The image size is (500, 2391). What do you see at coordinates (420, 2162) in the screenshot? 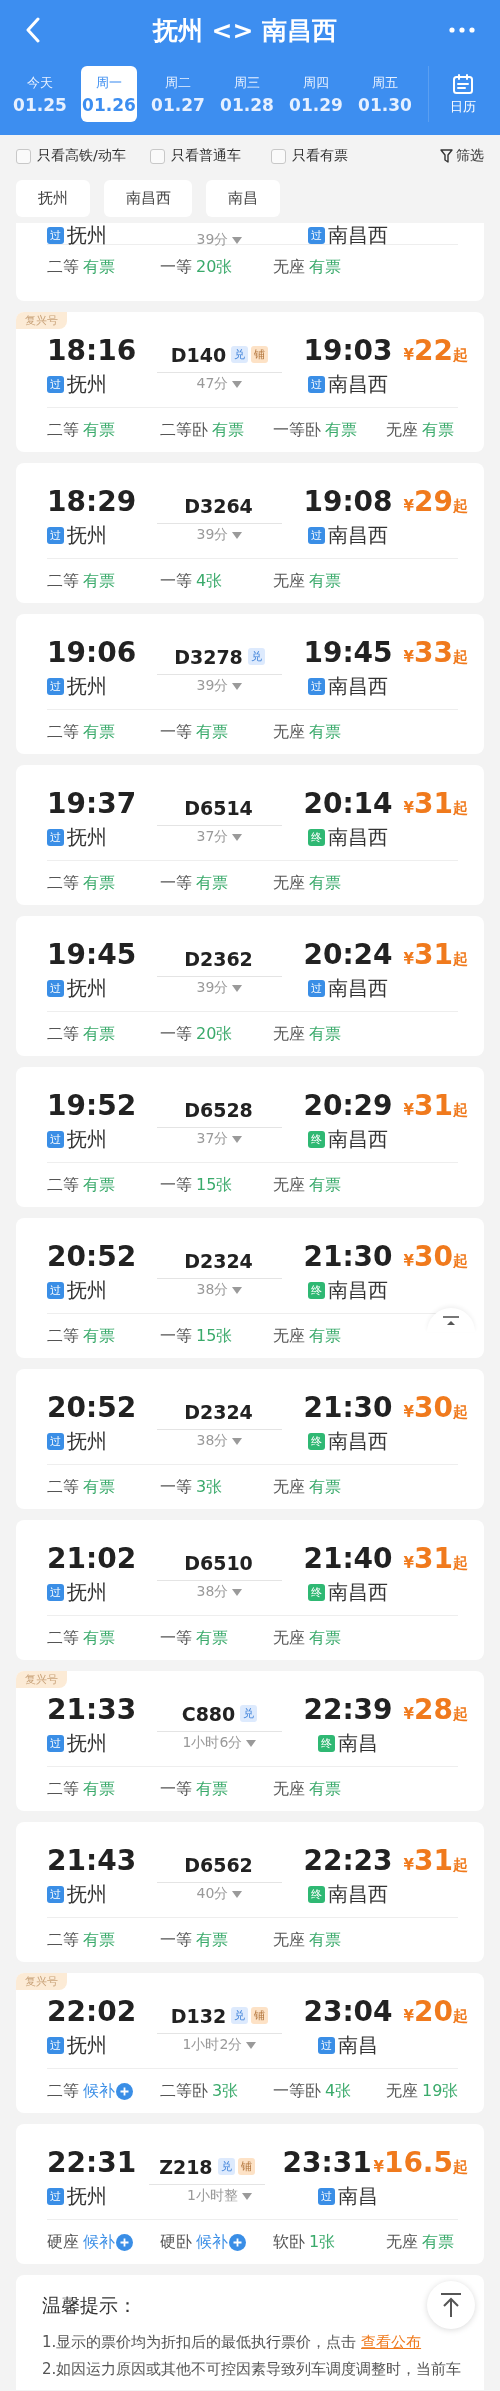
I see `price: ¥16.5起` at bounding box center [420, 2162].